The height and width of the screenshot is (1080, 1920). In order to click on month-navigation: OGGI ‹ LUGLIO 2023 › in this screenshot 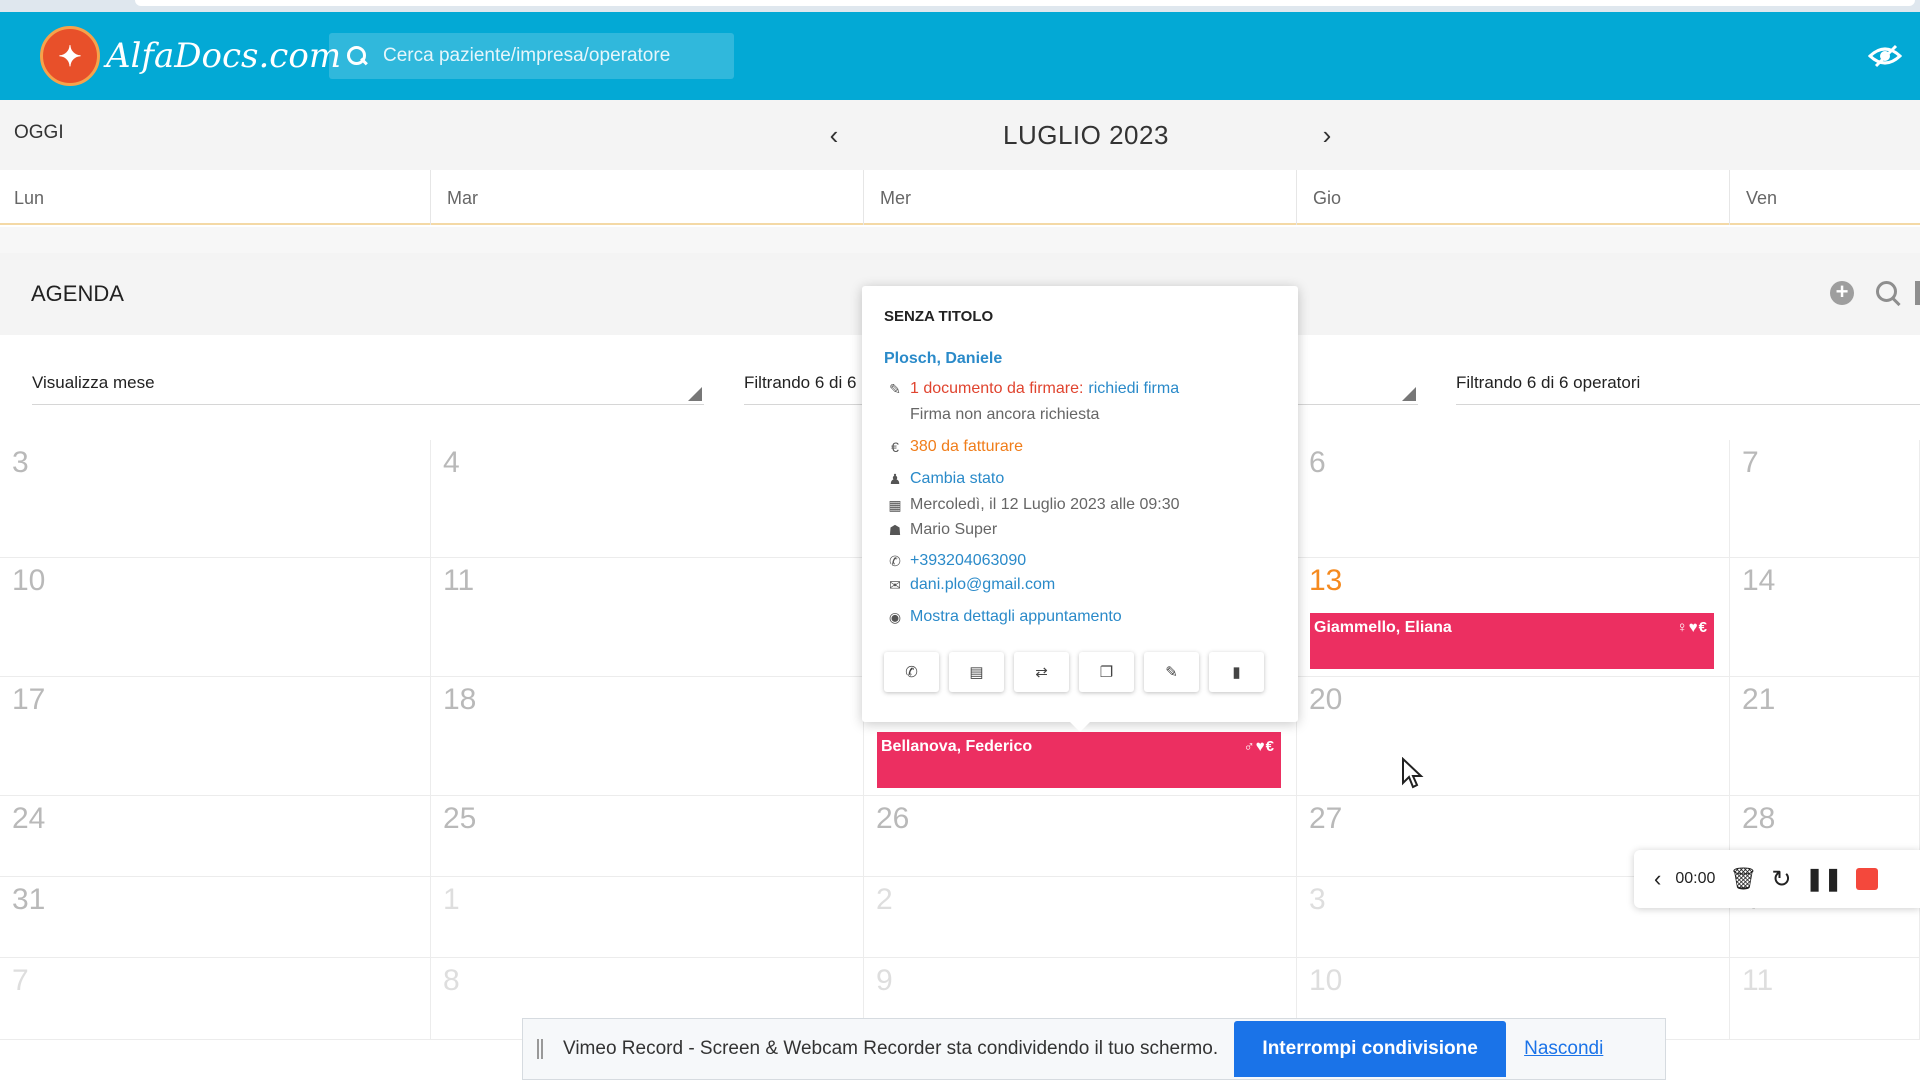, I will do `click(960, 135)`.